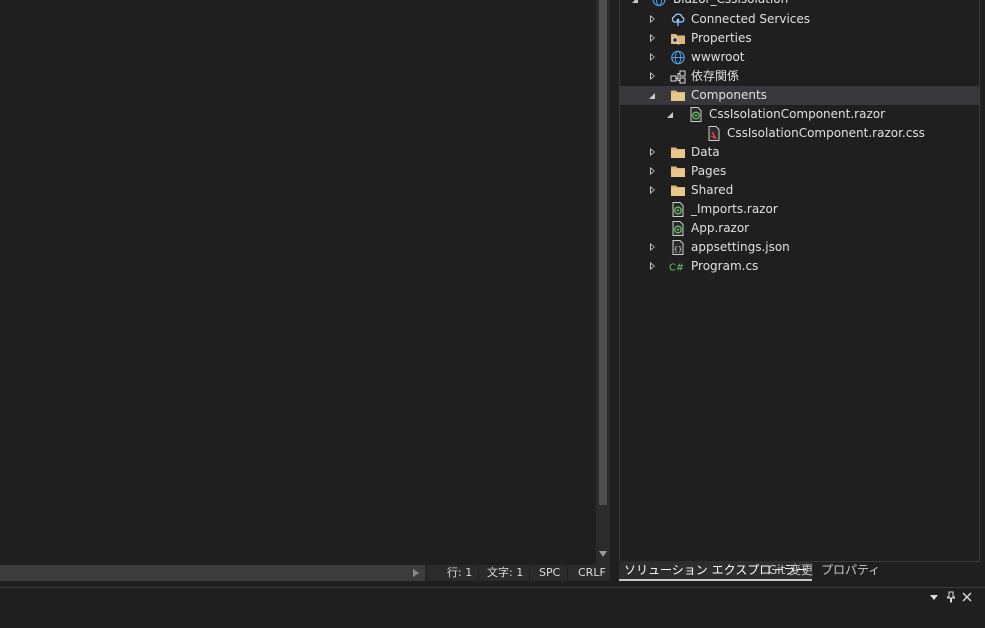 This screenshot has height=628, width=985. Describe the element at coordinates (678, 77) in the screenshot. I see `dependencies-icon` at that location.